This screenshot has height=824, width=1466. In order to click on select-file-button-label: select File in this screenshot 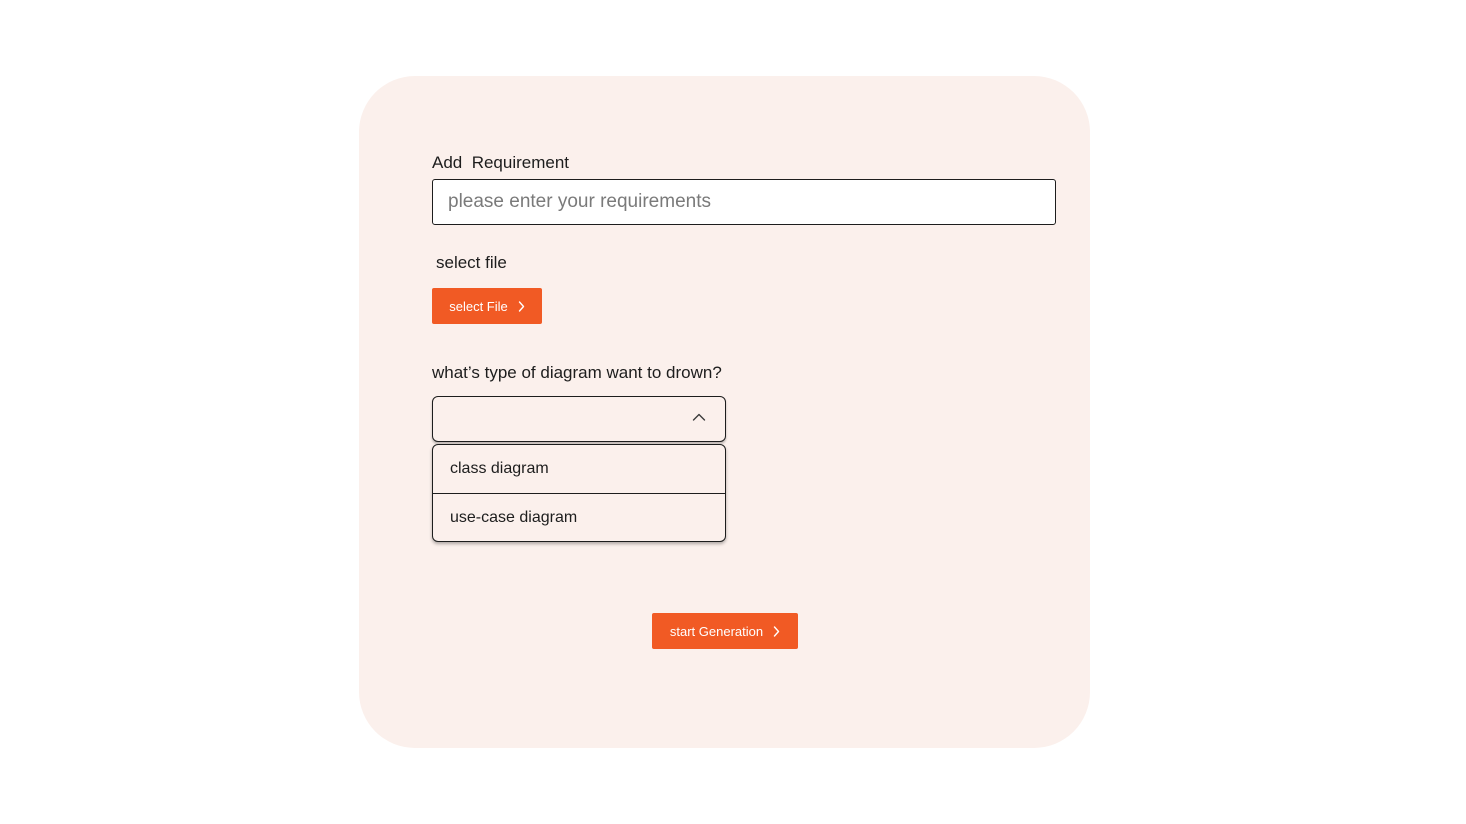, I will do `click(478, 306)`.